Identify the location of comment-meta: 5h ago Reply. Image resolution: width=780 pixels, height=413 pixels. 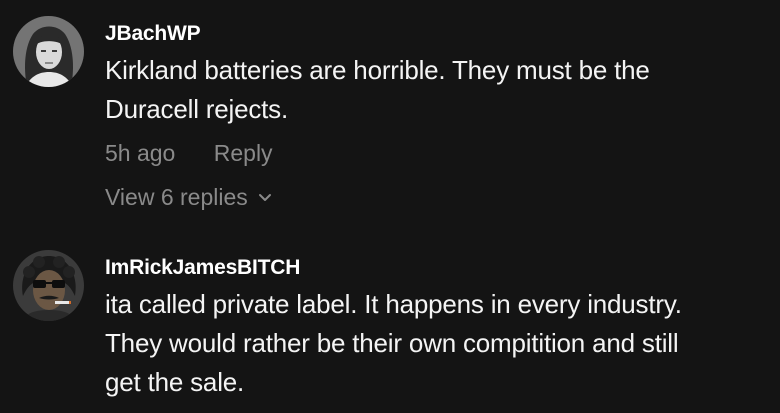
(442, 153).